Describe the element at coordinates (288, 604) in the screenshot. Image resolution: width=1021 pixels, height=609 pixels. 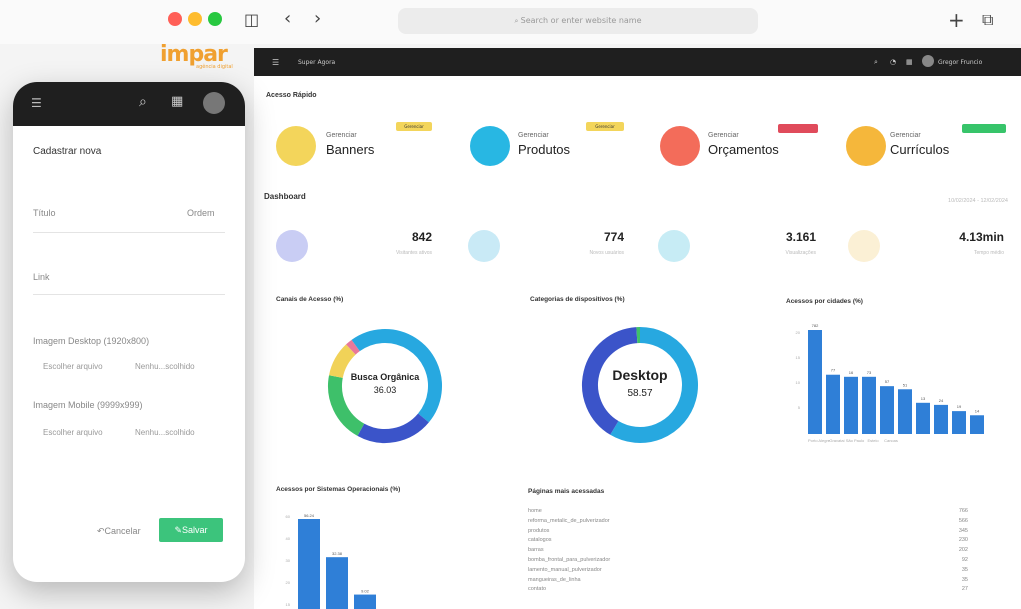
I see `y-tick-label: 15` at that location.